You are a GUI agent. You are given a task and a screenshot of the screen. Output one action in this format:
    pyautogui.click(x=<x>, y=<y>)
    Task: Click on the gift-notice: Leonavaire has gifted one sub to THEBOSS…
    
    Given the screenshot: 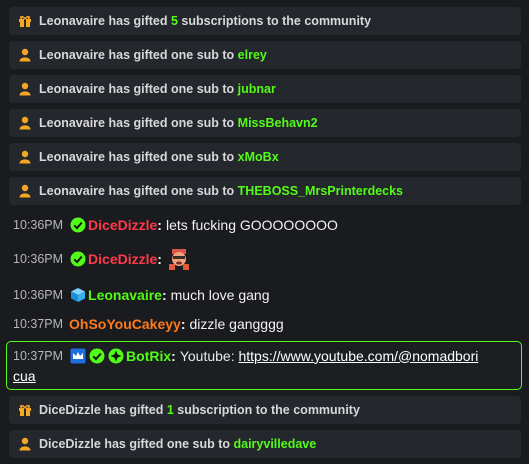 What is the action you would take?
    pyautogui.click(x=265, y=191)
    